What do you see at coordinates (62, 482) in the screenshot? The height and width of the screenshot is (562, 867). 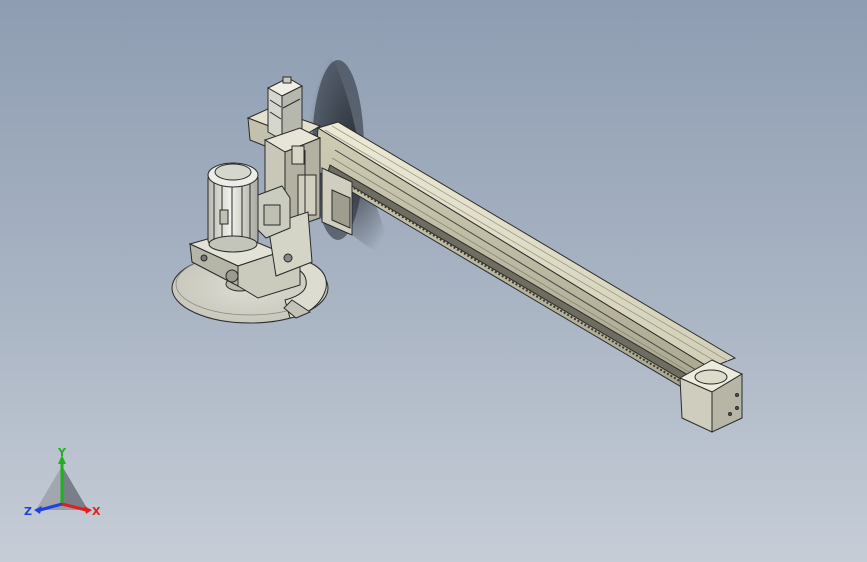 I see `triad-graphic: Y X Z` at bounding box center [62, 482].